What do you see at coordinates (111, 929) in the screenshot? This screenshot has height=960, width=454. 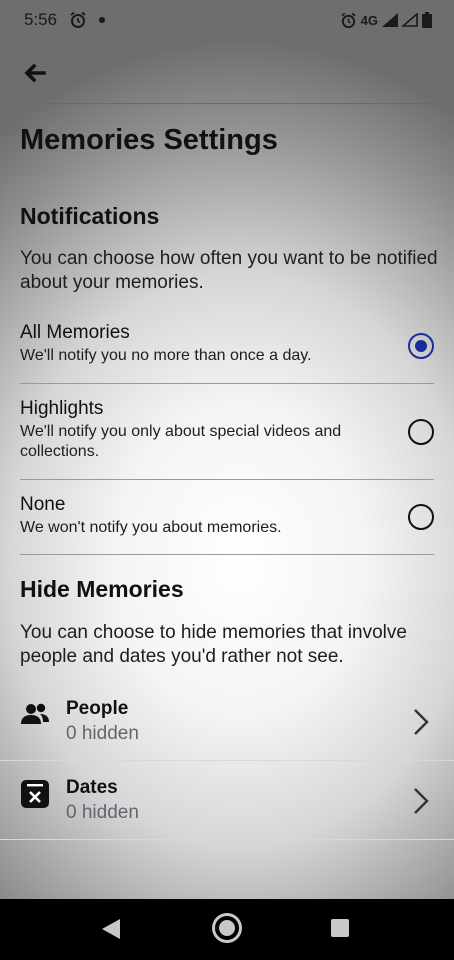 I see `nav-back-icon` at bounding box center [111, 929].